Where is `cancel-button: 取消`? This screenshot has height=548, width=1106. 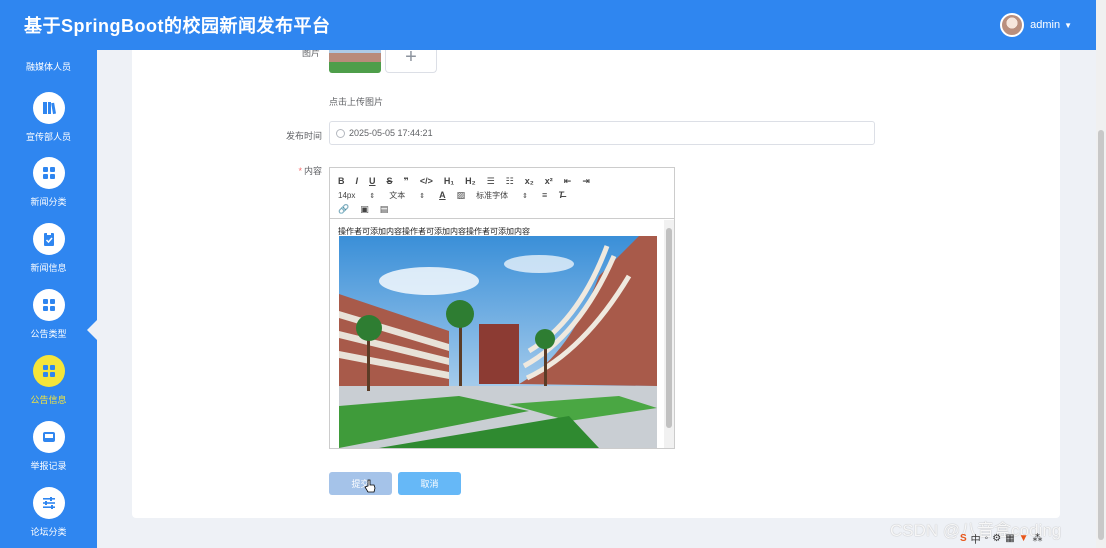
cancel-button: 取消 is located at coordinates (429, 483).